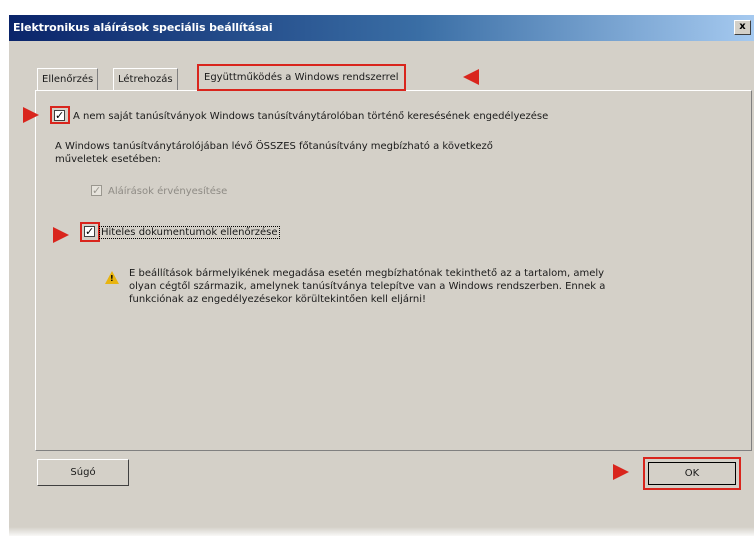 This screenshot has width=754, height=537. Describe the element at coordinates (31, 115) in the screenshot. I see `callout-arrow-search` at that location.